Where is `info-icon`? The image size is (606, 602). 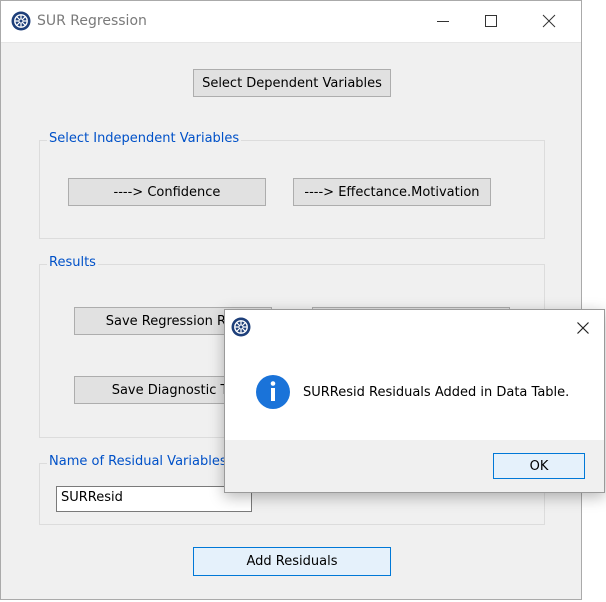 info-icon is located at coordinates (273, 392).